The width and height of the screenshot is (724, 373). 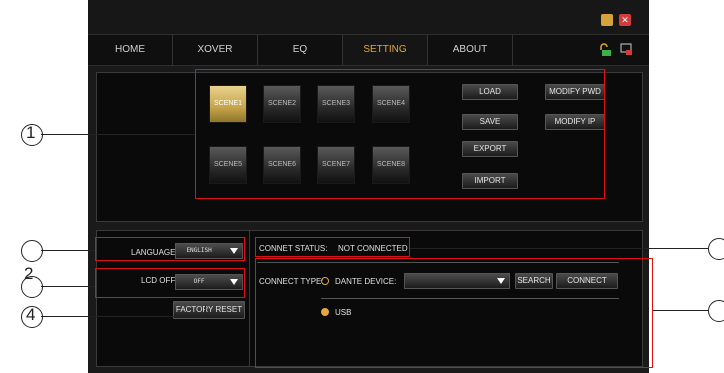 What do you see at coordinates (170, 249) in the screenshot?
I see `highlight-box-language` at bounding box center [170, 249].